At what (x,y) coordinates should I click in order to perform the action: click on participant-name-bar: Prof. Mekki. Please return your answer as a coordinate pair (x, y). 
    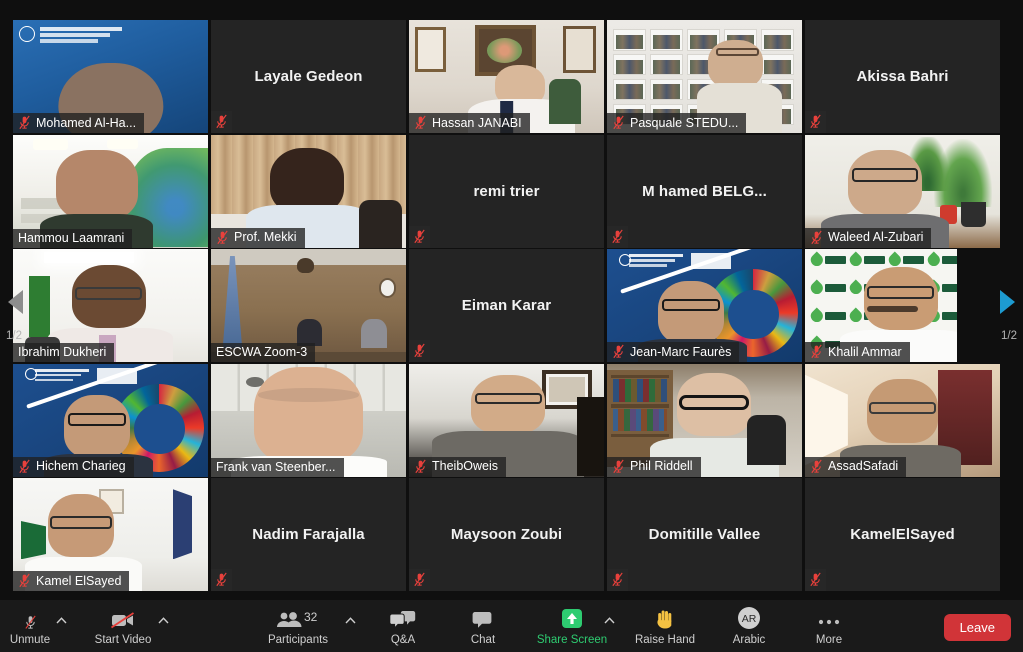
    Looking at the image, I should click on (258, 237).